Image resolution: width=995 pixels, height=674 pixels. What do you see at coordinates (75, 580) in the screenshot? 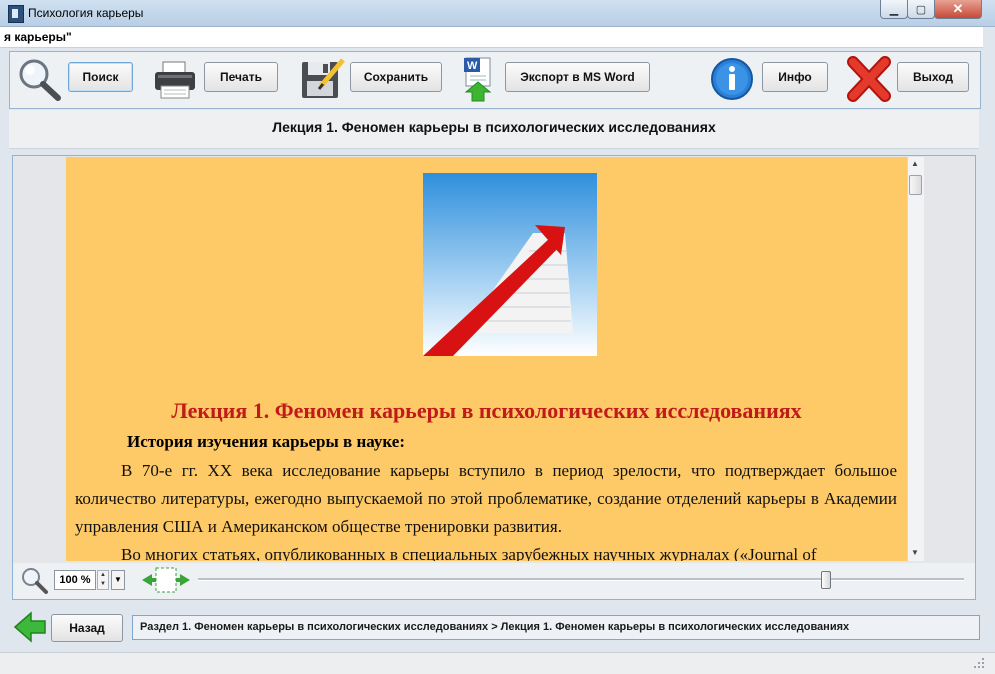
I see `zoom-level-field: 100 %` at bounding box center [75, 580].